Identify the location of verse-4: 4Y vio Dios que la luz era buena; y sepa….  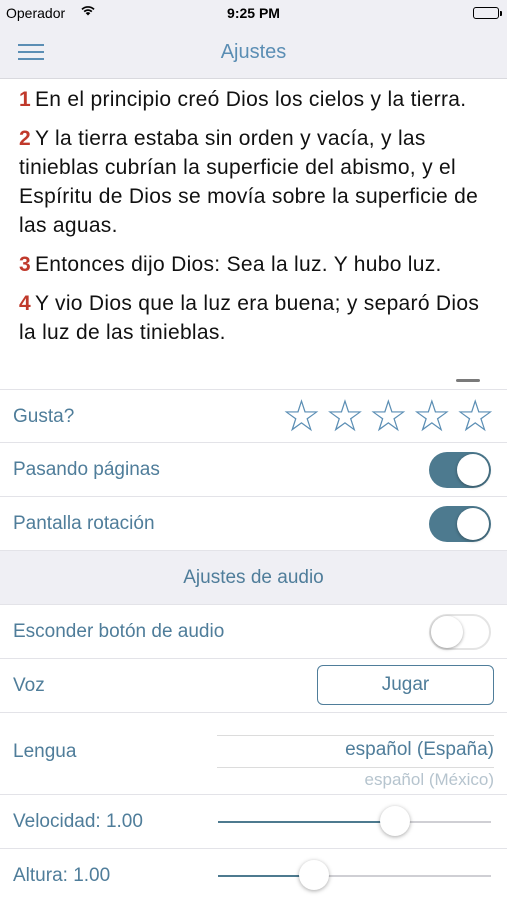
(255, 318).